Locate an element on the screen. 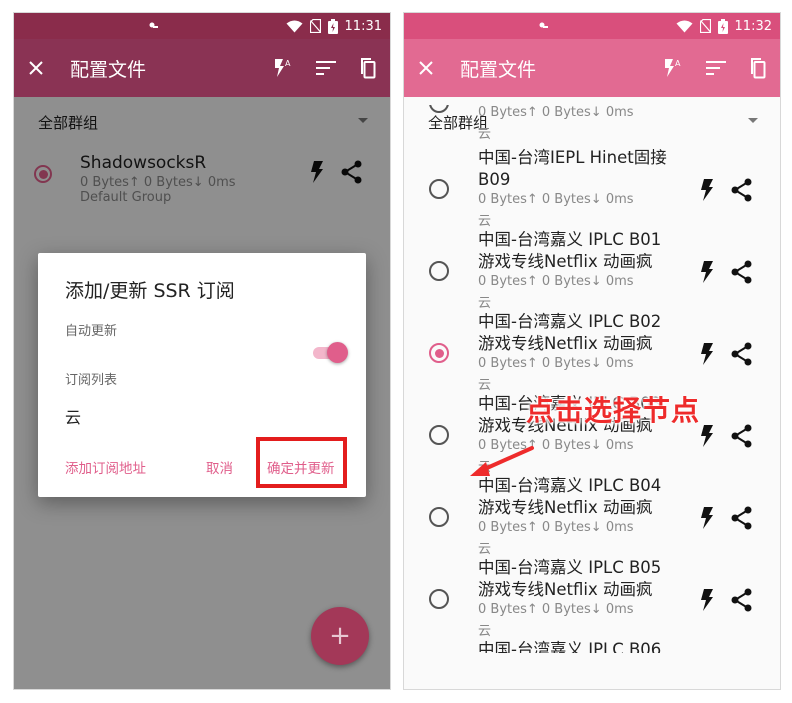 The image size is (792, 703). node-radio-selected is located at coordinates (439, 353).